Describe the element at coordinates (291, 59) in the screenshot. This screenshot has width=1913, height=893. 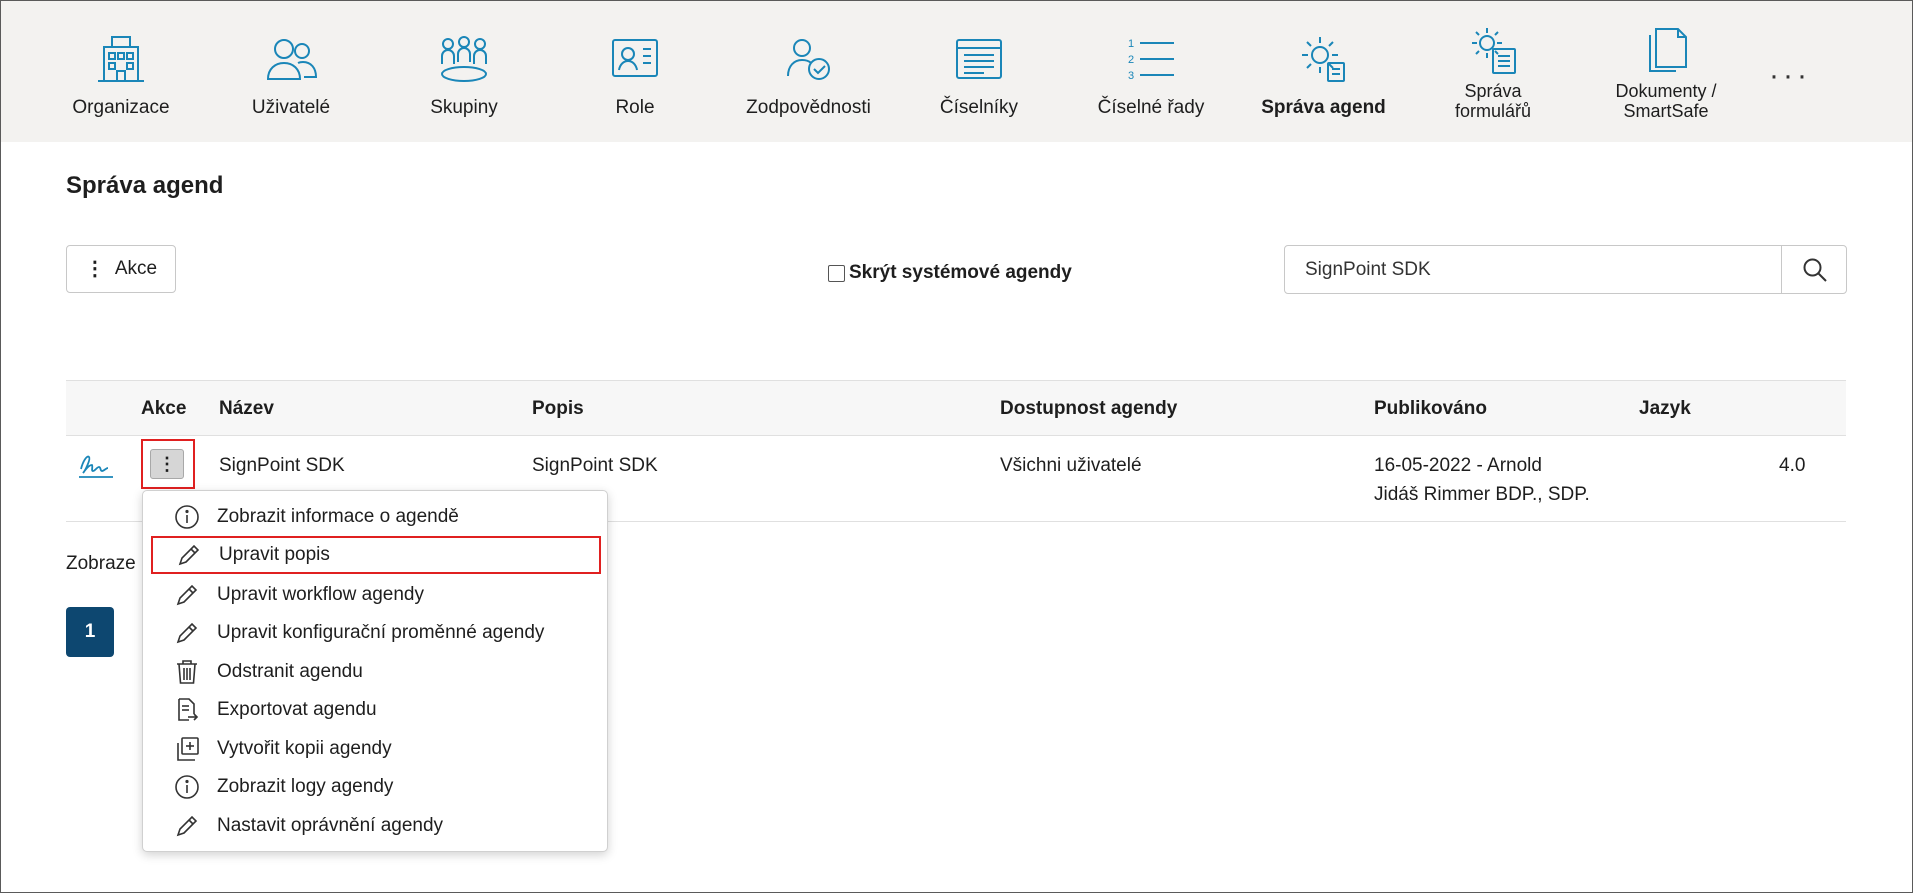
I see `users-icon` at that location.